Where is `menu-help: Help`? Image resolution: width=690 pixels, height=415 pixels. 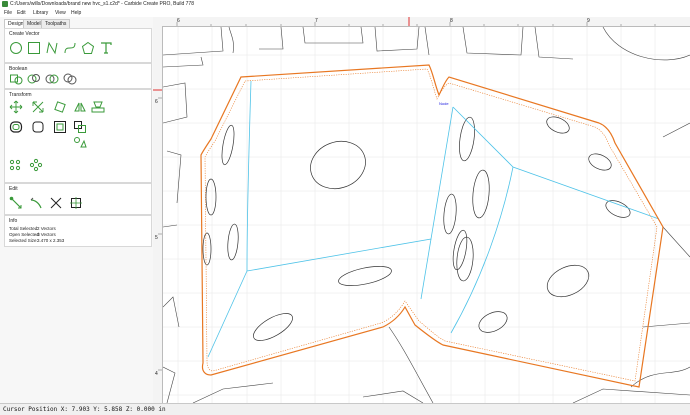 menu-help: Help is located at coordinates (76, 13).